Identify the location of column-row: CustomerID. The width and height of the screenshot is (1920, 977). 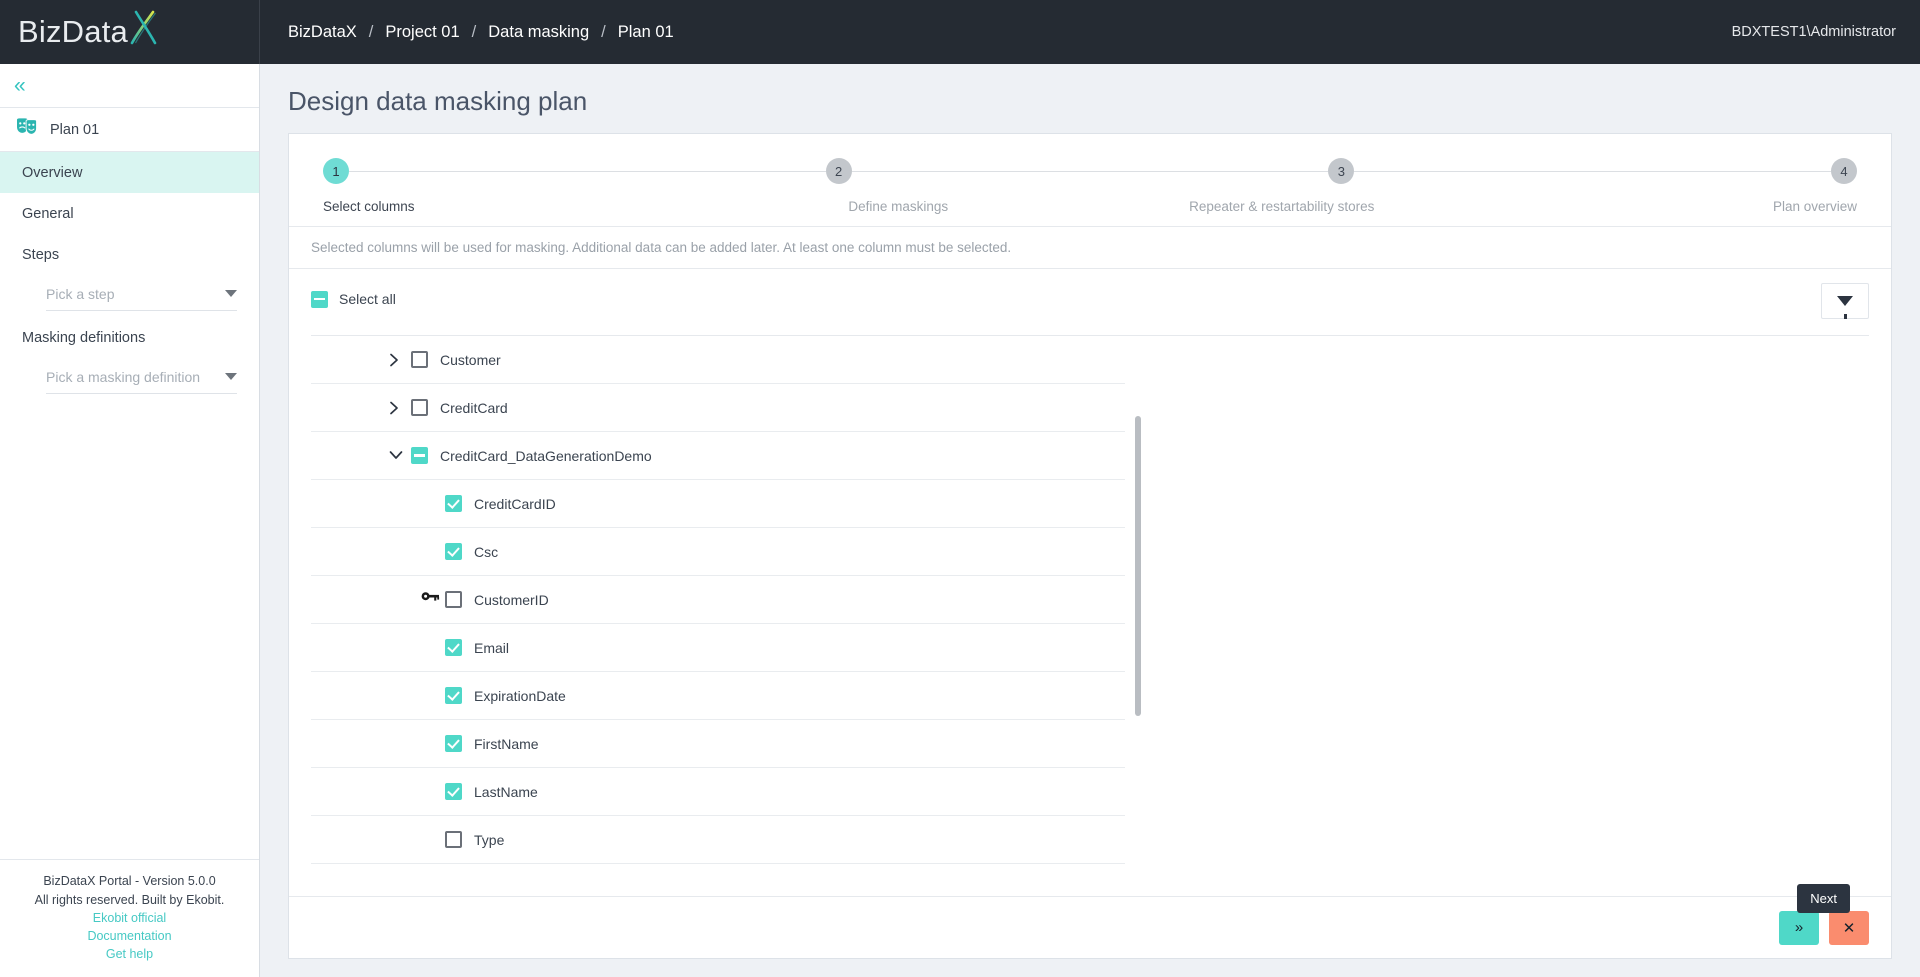
(718, 600).